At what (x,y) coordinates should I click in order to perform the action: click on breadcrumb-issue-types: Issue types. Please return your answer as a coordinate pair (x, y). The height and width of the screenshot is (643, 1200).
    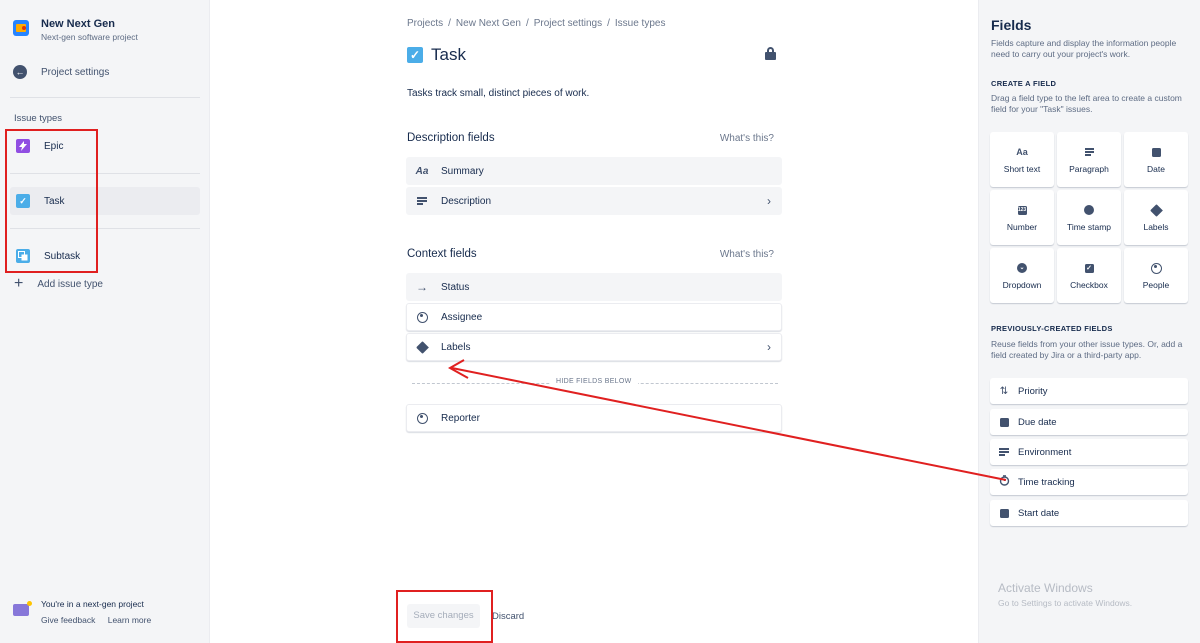
    Looking at the image, I should click on (640, 23).